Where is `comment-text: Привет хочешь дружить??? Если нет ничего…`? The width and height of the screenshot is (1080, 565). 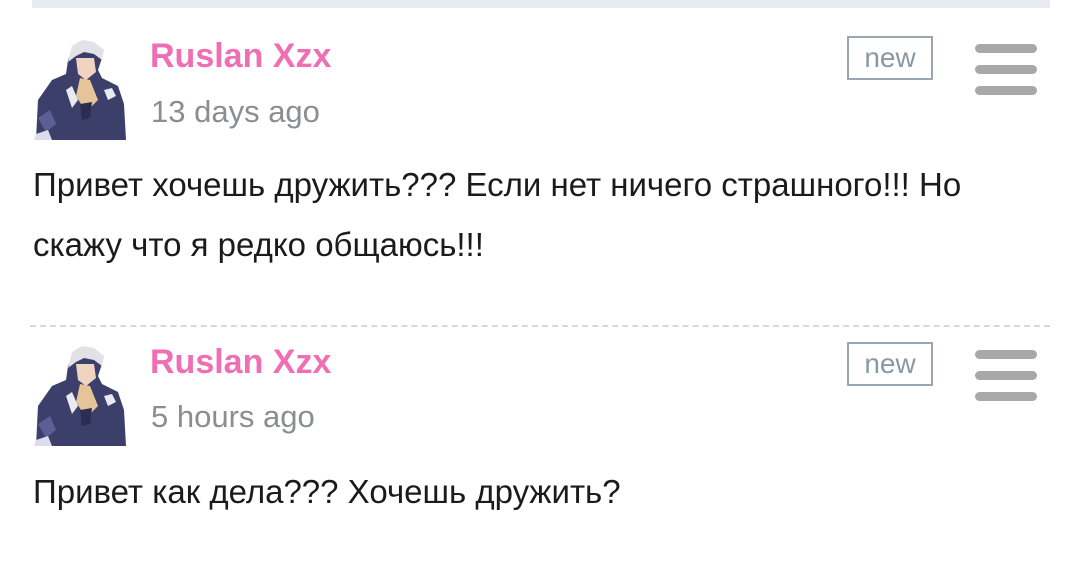
comment-text: Привет хочешь дружить??? Если нет ничего… is located at coordinates (497, 214).